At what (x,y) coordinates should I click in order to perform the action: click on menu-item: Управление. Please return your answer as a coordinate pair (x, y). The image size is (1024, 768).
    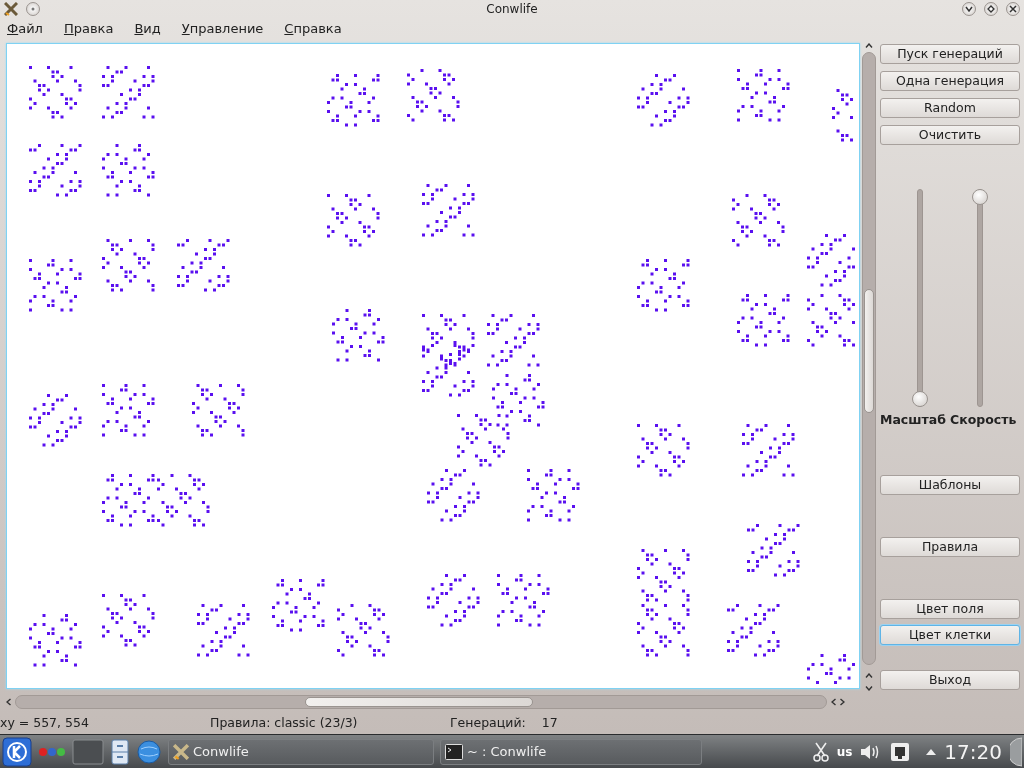
    Looking at the image, I should click on (227, 29).